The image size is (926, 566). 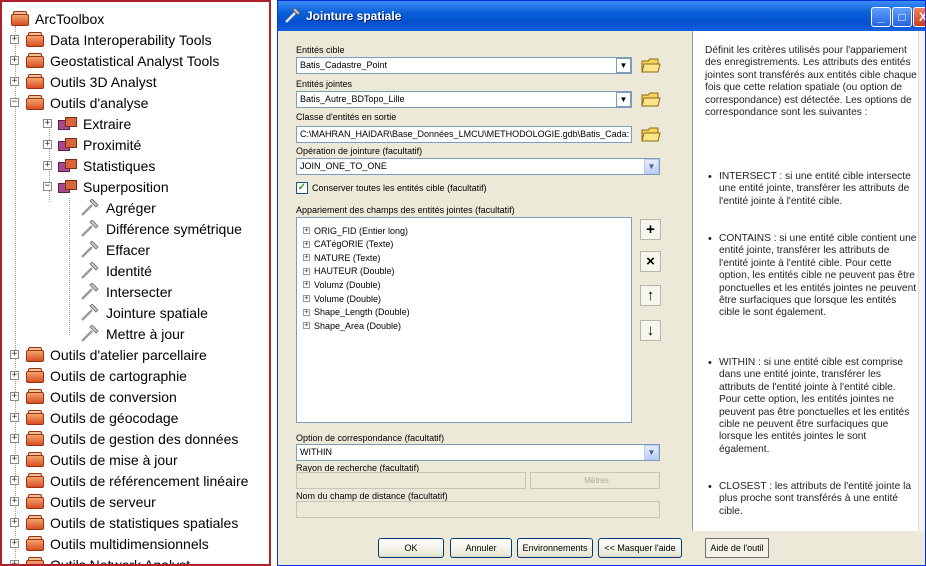 What do you see at coordinates (921, 281) in the screenshot?
I see `help-scrollbar` at bounding box center [921, 281].